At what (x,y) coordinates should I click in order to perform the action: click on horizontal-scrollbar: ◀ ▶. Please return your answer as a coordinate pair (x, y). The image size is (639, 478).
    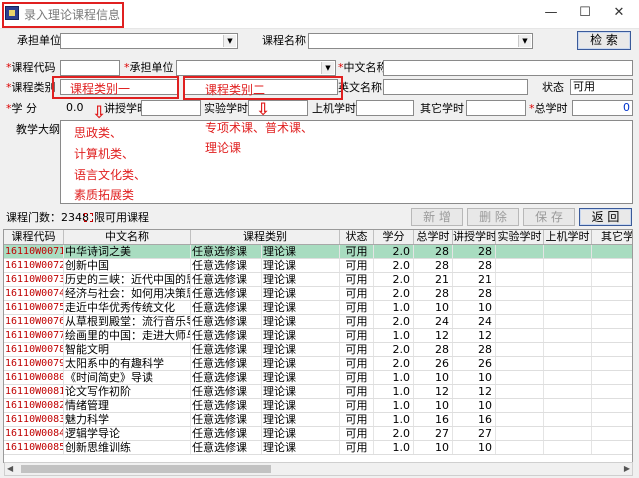
    Looking at the image, I should click on (318, 469).